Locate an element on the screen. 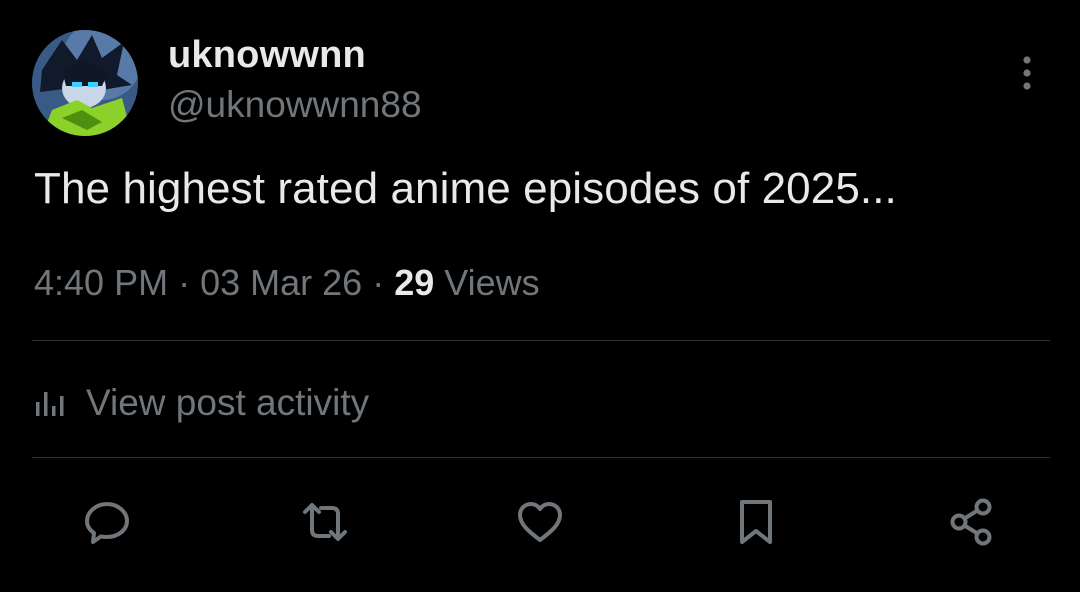  avatar-image is located at coordinates (85, 83).